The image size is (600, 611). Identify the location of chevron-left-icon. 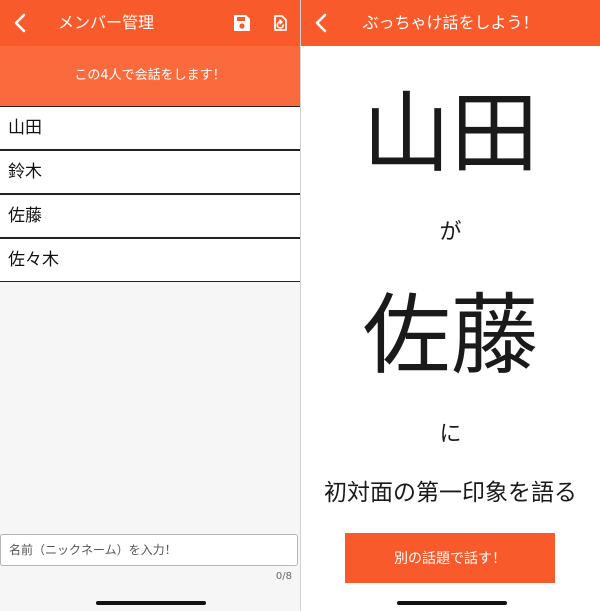
(20, 23).